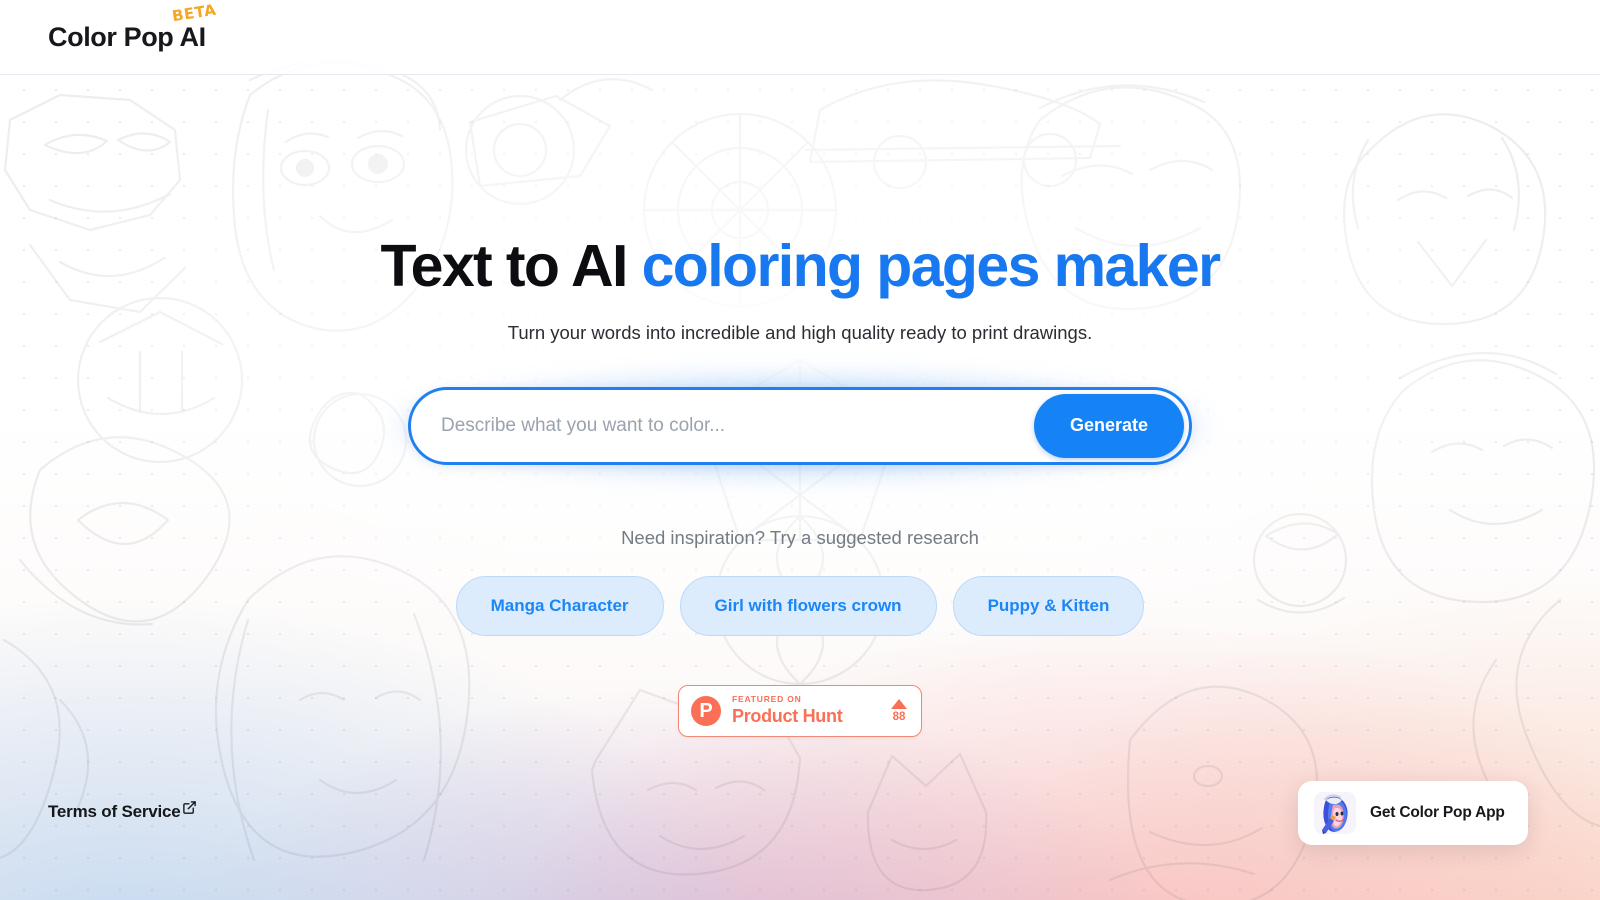 The width and height of the screenshot is (1600, 900). I want to click on product-hunt-icon: P, so click(706, 710).